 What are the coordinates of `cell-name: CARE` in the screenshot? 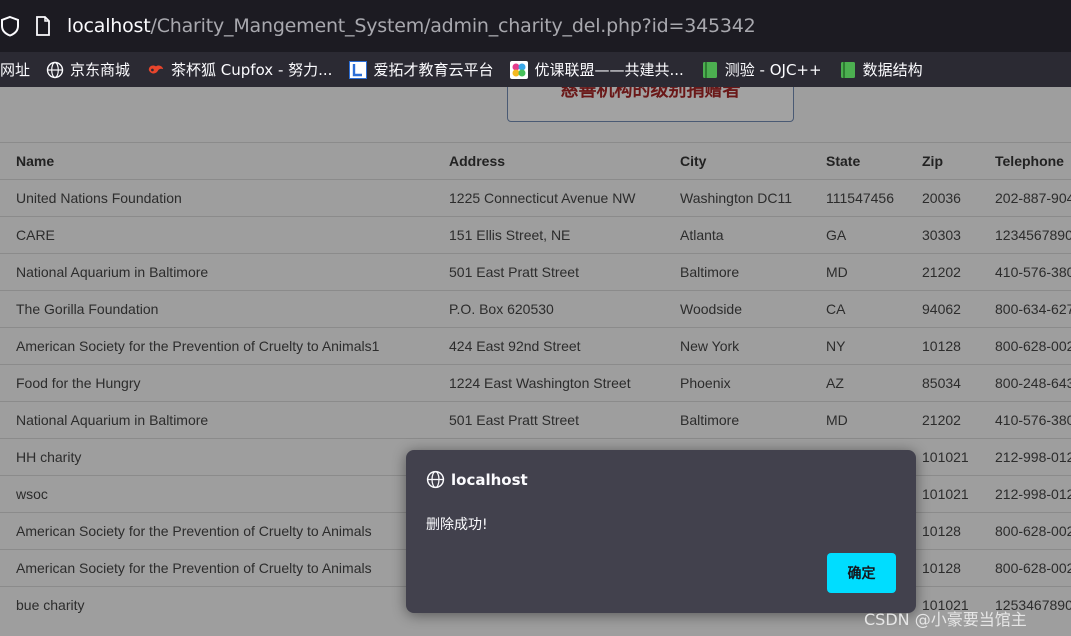 It's located at (224, 235).